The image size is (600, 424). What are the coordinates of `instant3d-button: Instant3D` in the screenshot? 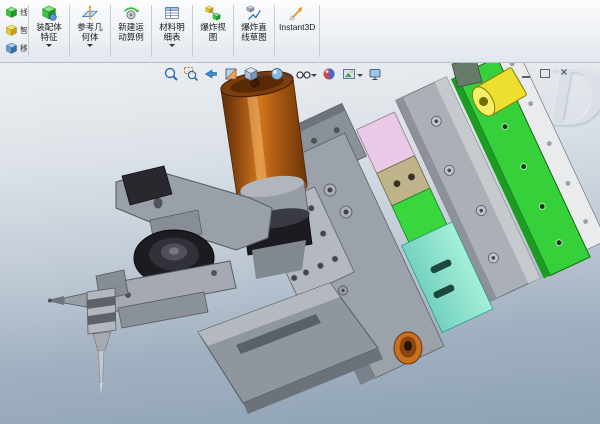 It's located at (297, 31).